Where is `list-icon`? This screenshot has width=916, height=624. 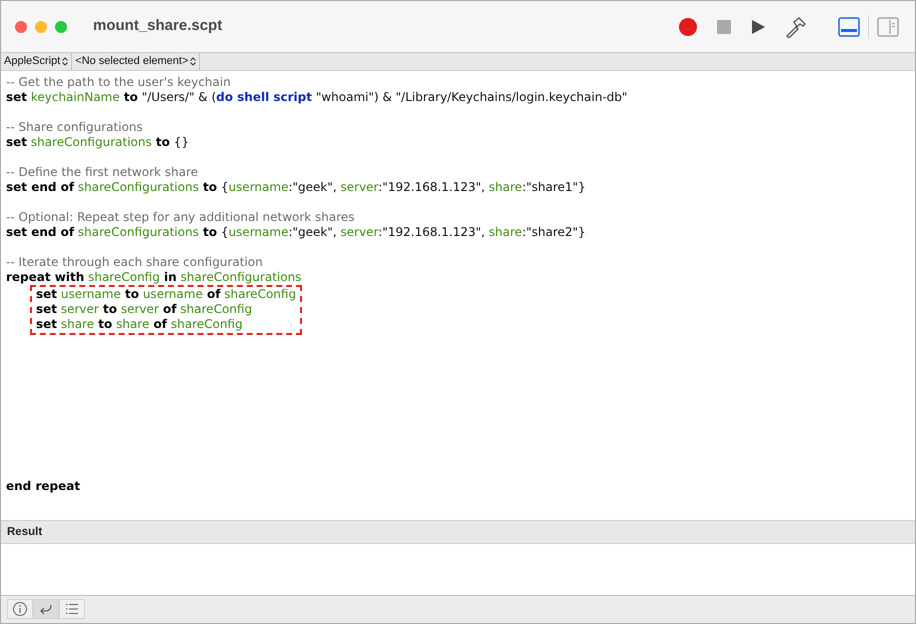
list-icon is located at coordinates (72, 609).